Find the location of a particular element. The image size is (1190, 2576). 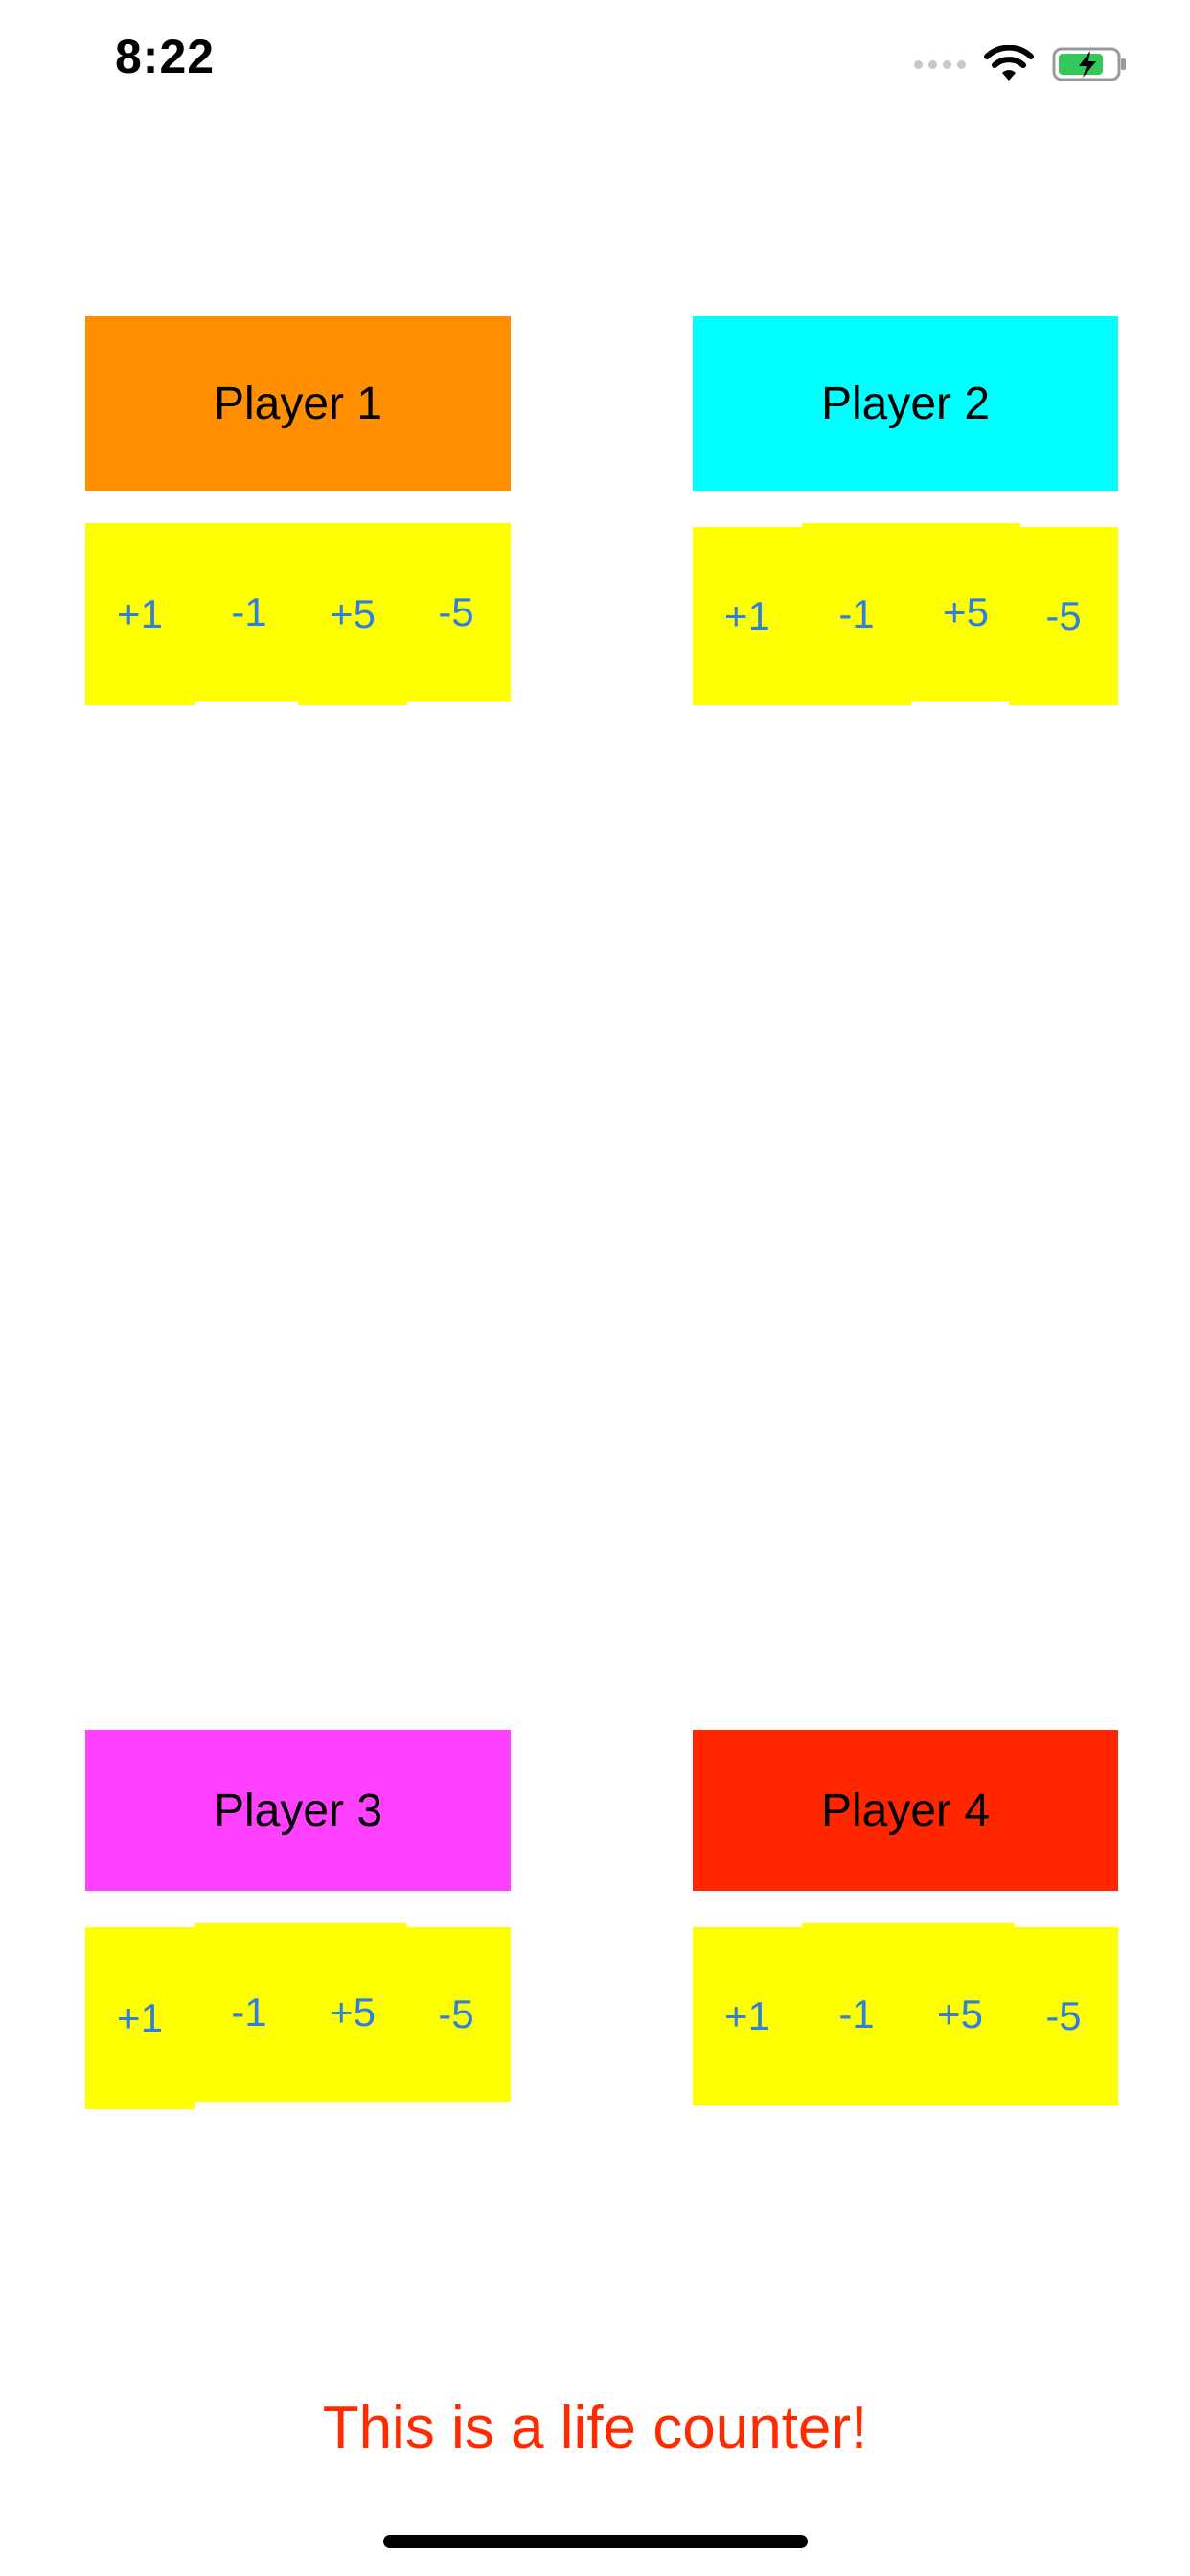

player-3-name: Player 3 is located at coordinates (298, 1810).